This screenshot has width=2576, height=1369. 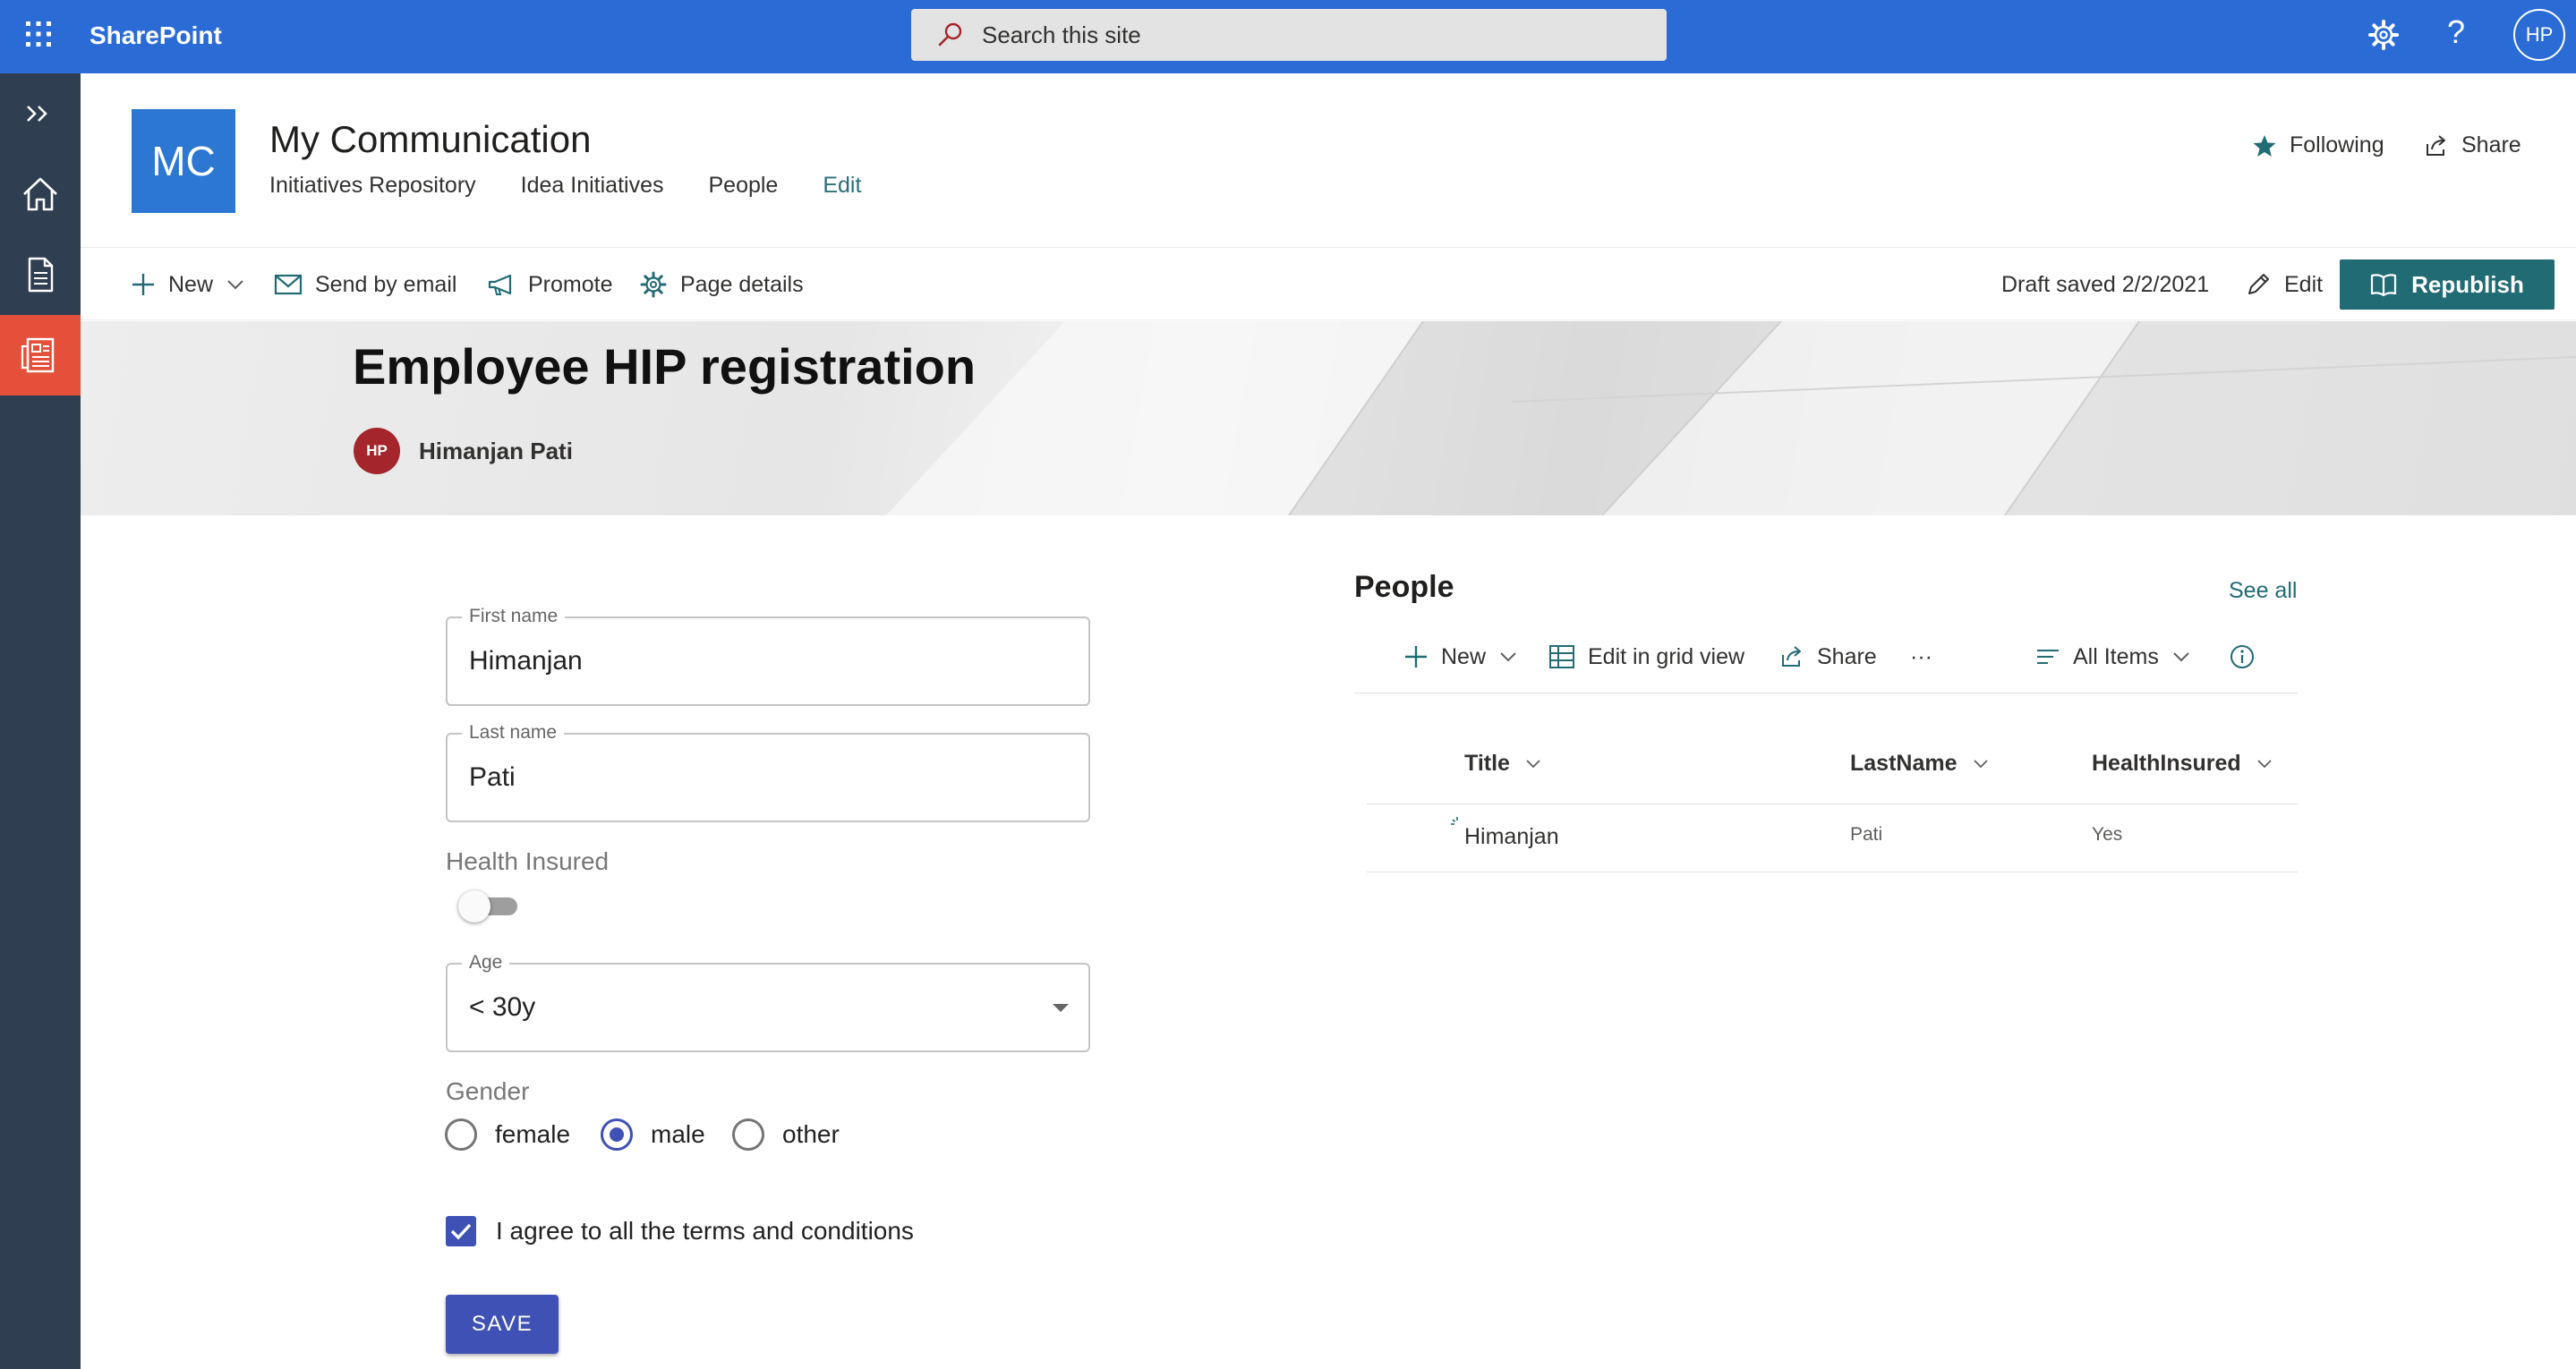 What do you see at coordinates (705, 1231) in the screenshot?
I see `terms-label: I agree to all the terms and conditions` at bounding box center [705, 1231].